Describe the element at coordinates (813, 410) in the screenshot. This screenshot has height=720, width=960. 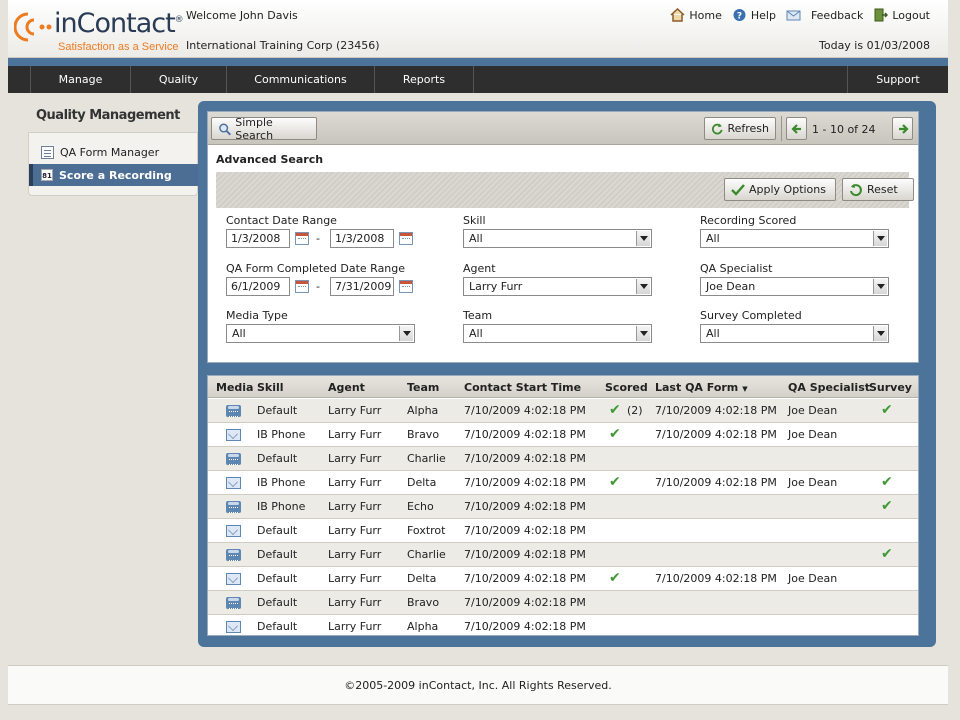
I see `cell-qa-specialist: Joe Dean` at that location.